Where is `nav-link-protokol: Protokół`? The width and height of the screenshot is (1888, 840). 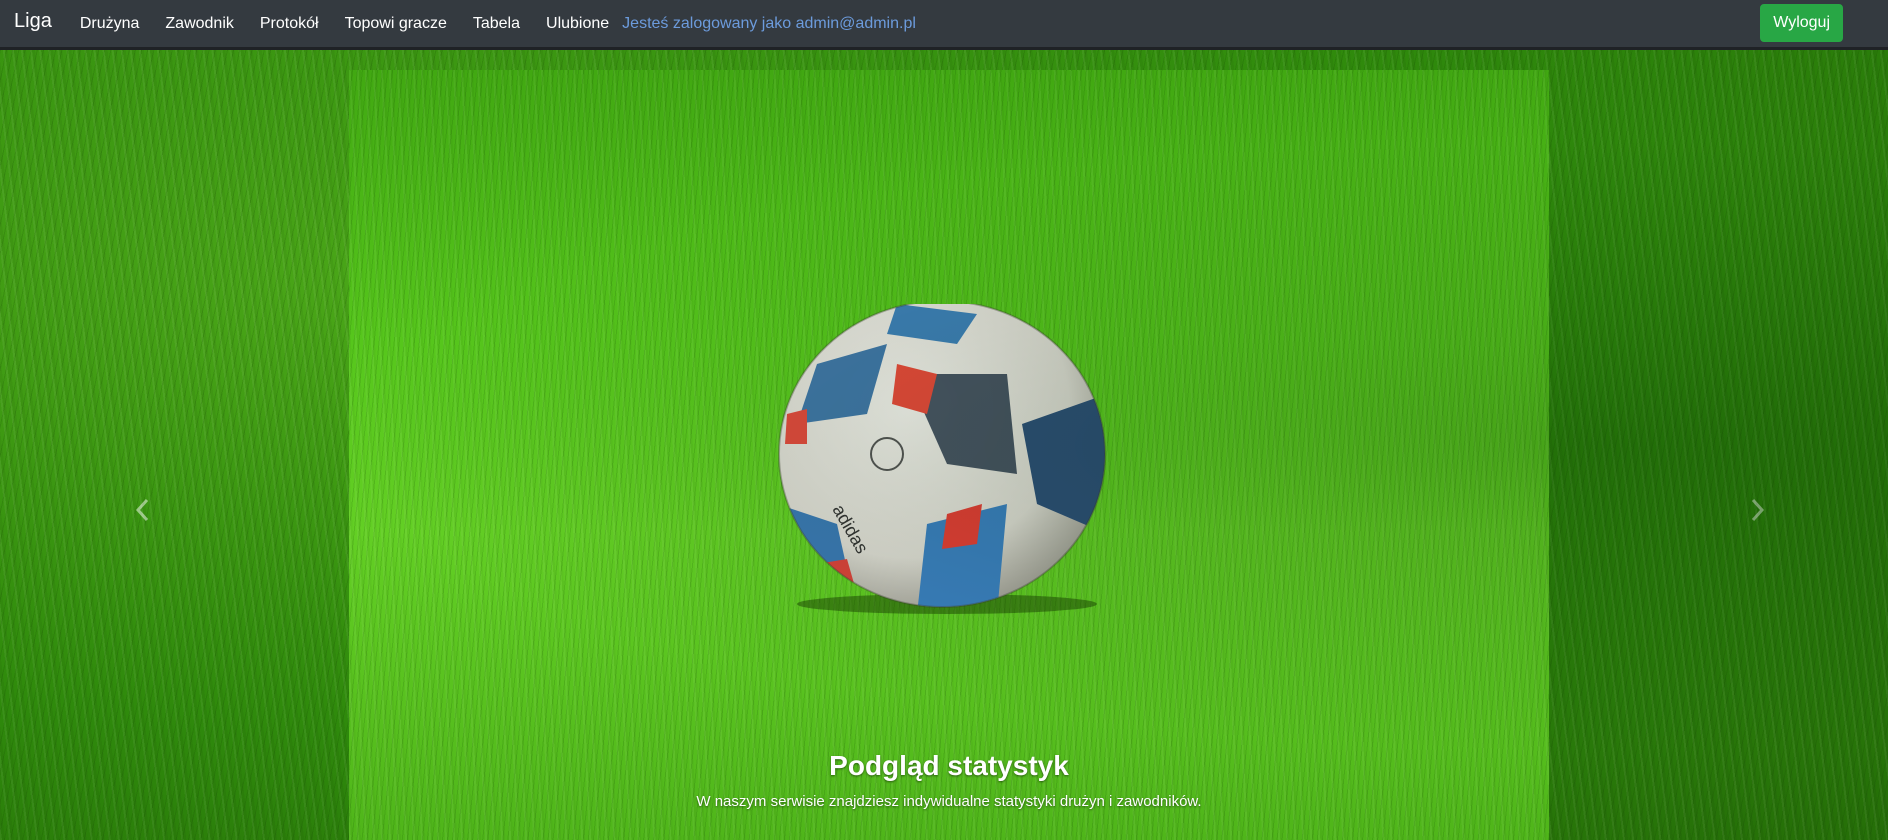 nav-link-protokol: Protokół is located at coordinates (289, 24).